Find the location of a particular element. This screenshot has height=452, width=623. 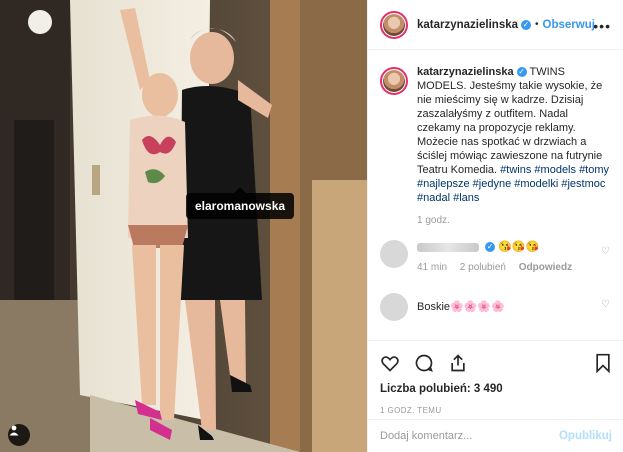

comment-time: 41 min is located at coordinates (432, 267).